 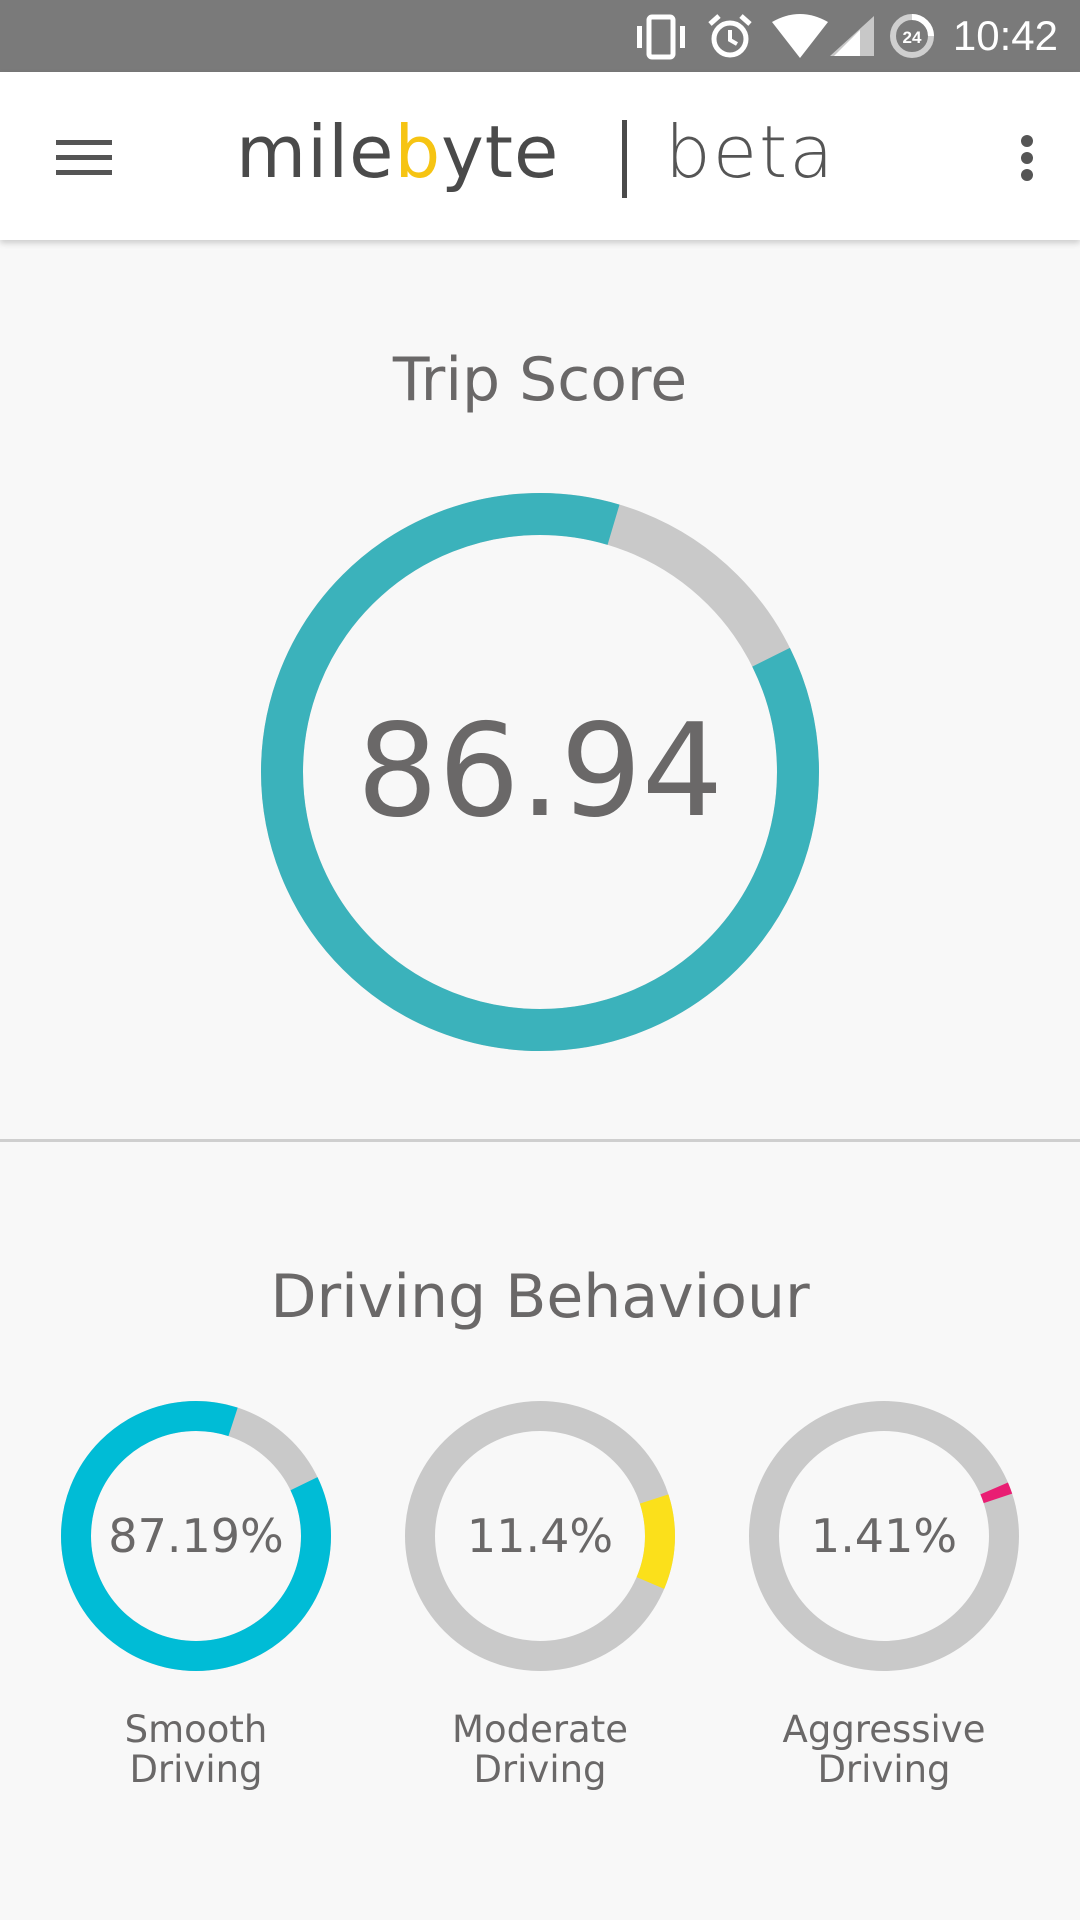 I want to click on vibrate-icon, so click(x=661, y=37).